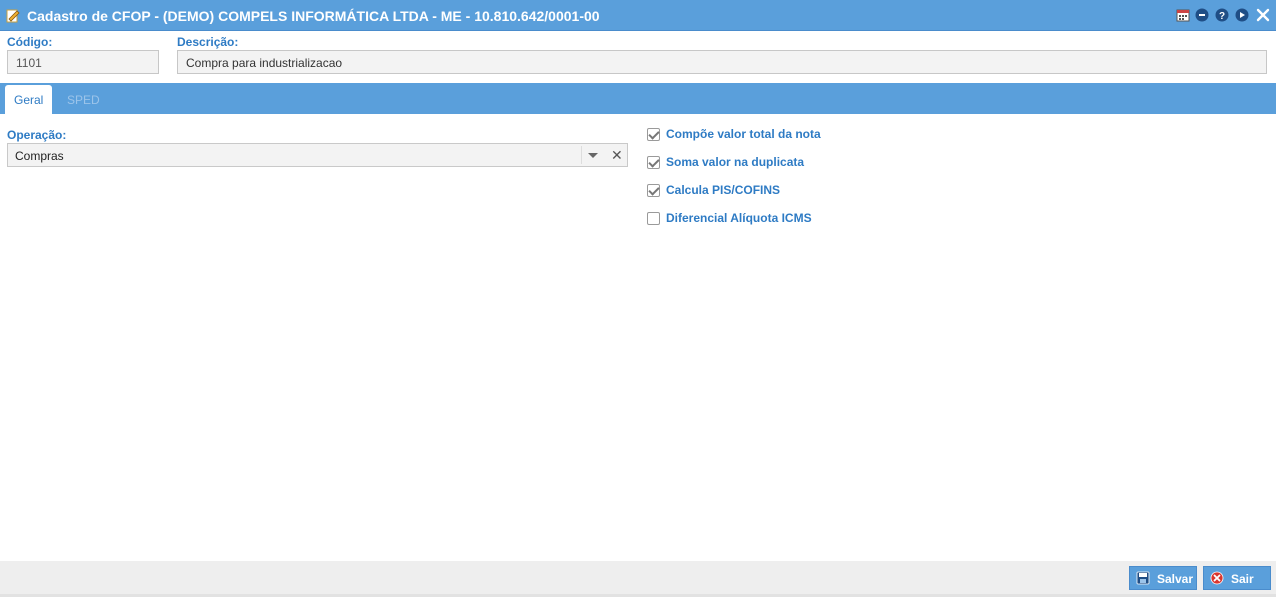 The image size is (1276, 597). Describe the element at coordinates (37, 135) in the screenshot. I see `operacao-label: Operação:` at that location.